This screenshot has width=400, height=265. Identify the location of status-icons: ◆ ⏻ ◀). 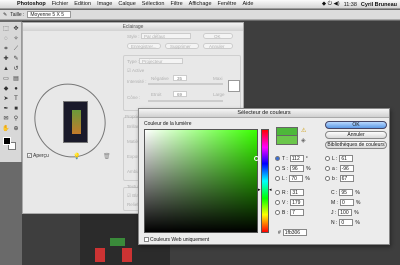
(331, 4).